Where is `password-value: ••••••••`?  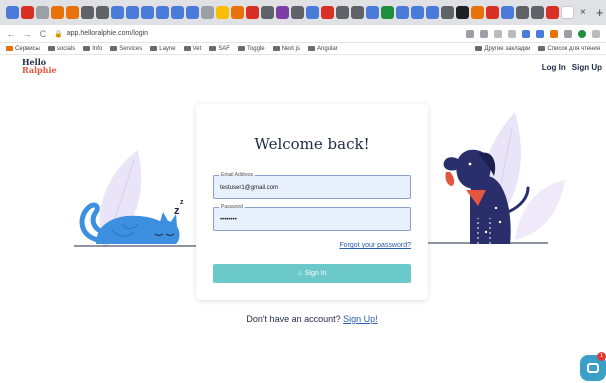 password-value: •••••••• is located at coordinates (228, 220).